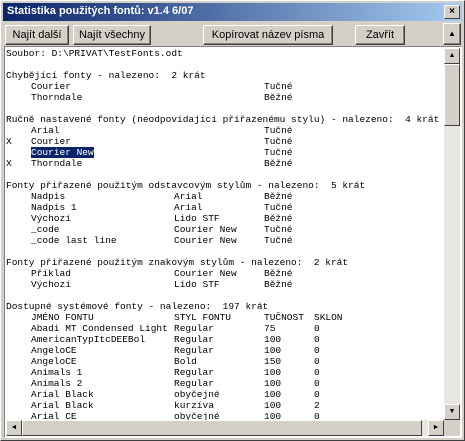  Describe the element at coordinates (225, 75) in the screenshot. I see `report-line: Chybějící fonty - nalezeno: 2 krát` at that location.